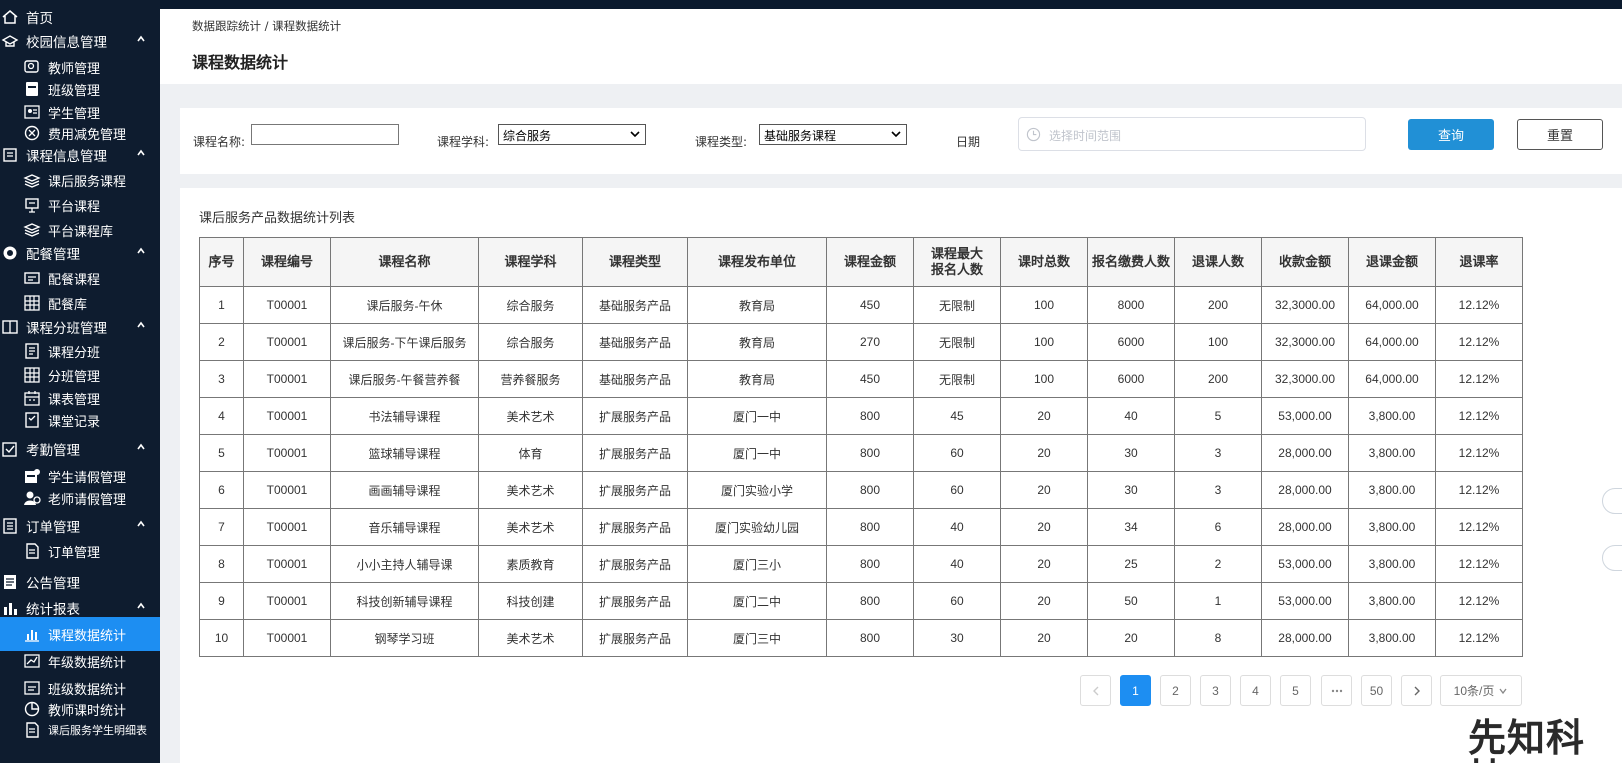 This screenshot has width=1622, height=763. I want to click on sidebar-item-20: 老师请假管理, so click(80, 498).